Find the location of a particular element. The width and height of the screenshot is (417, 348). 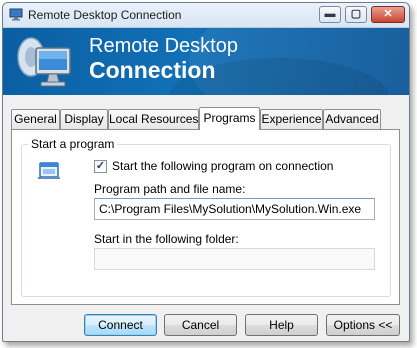

title-bar: Remote Desktop Connection ▬ ▢ ✕ is located at coordinates (206, 15).